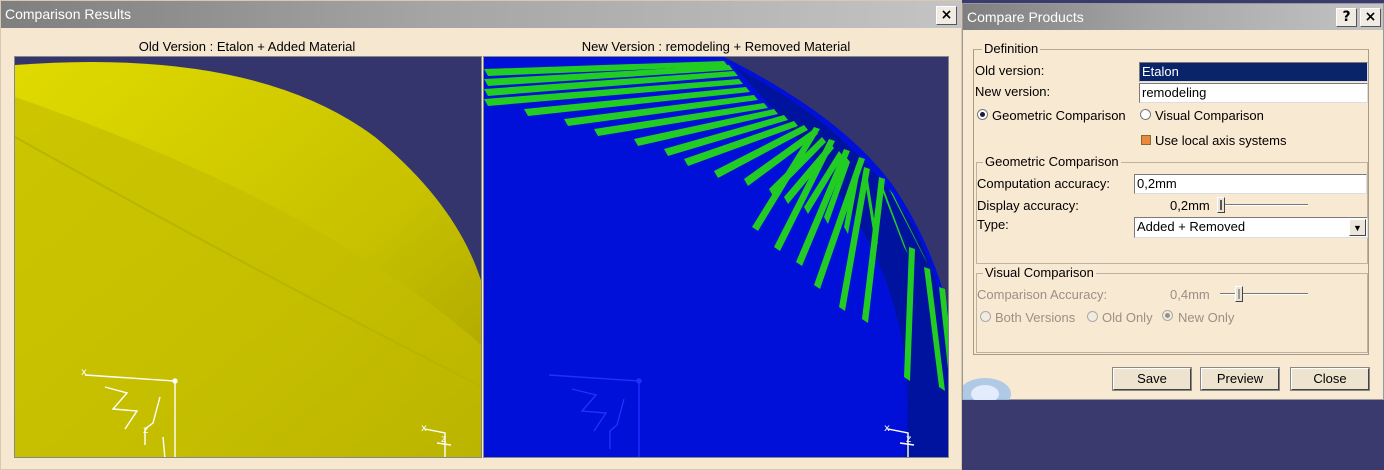  Describe the element at coordinates (1035, 317) in the screenshot. I see `both-versions-label: Both Versions` at that location.